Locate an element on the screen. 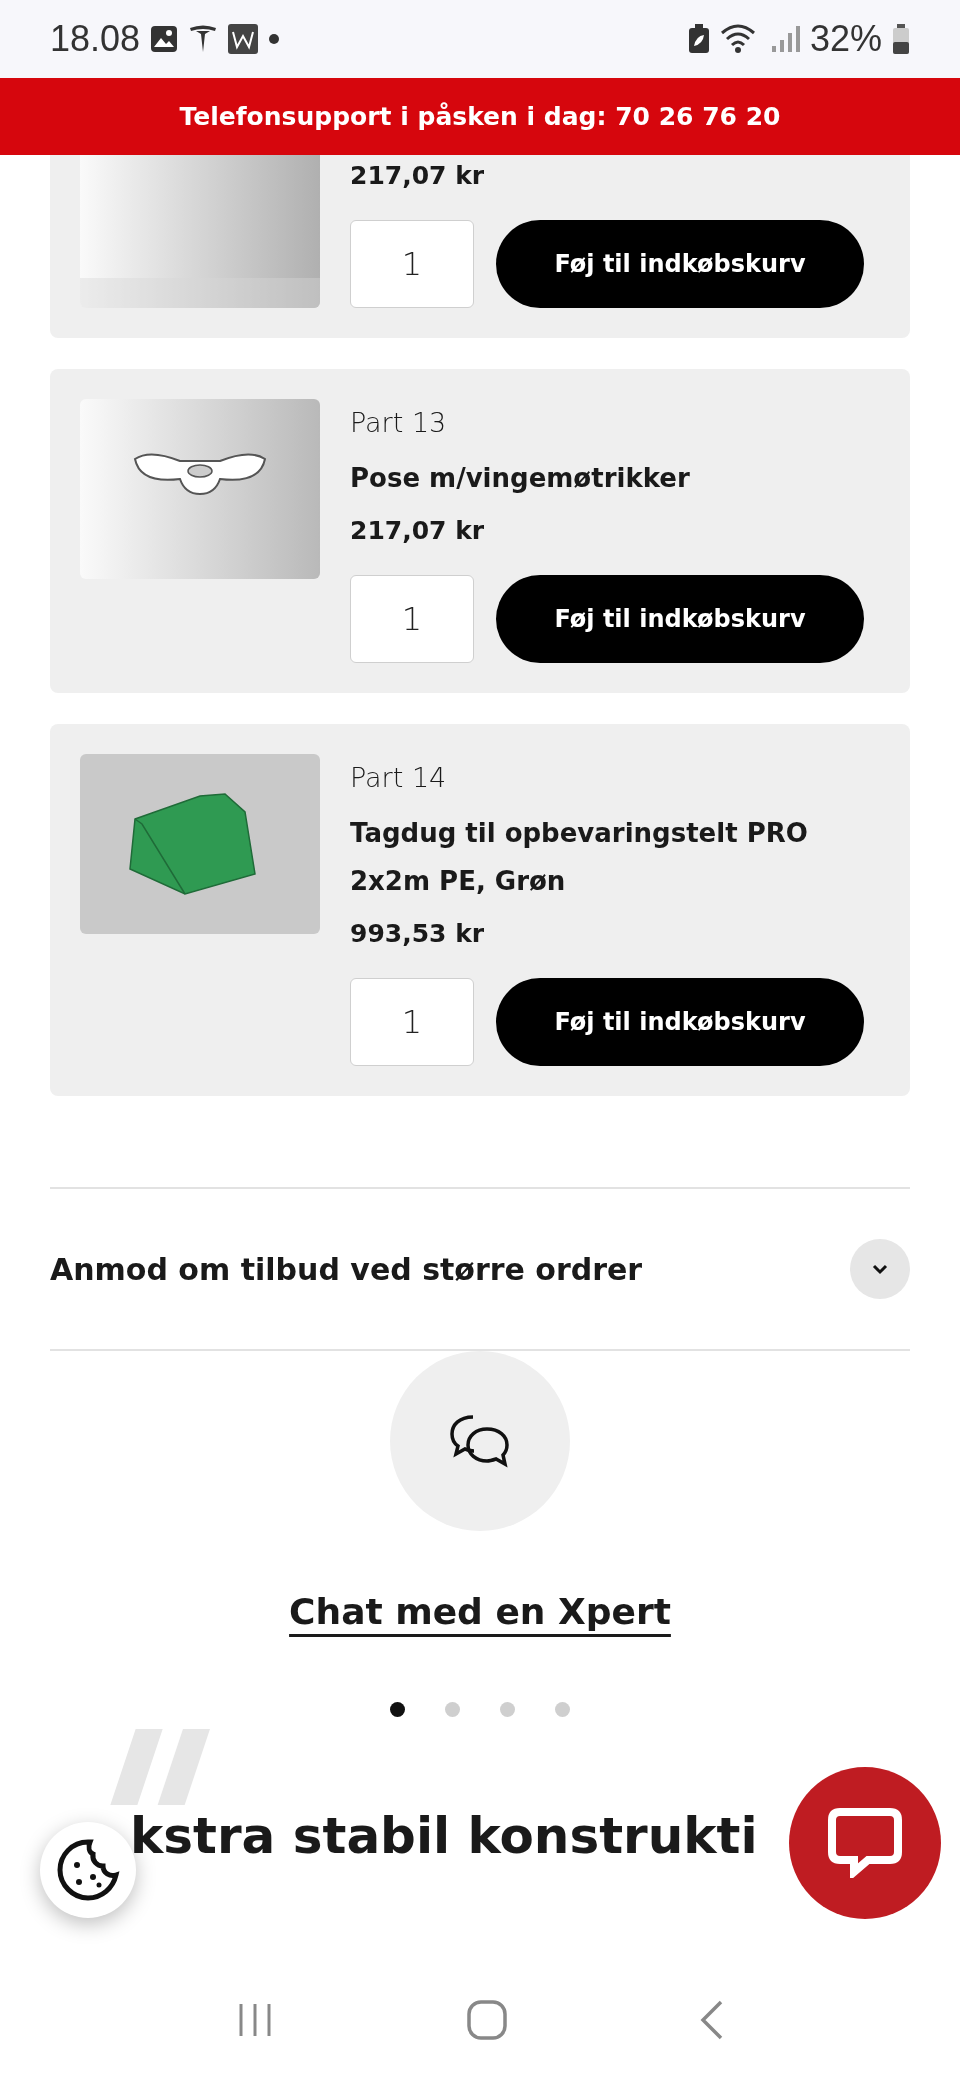  product-title: Tagdug til opbevaringstelt PRO 2x2m PE, Grøn is located at coordinates (579, 857).